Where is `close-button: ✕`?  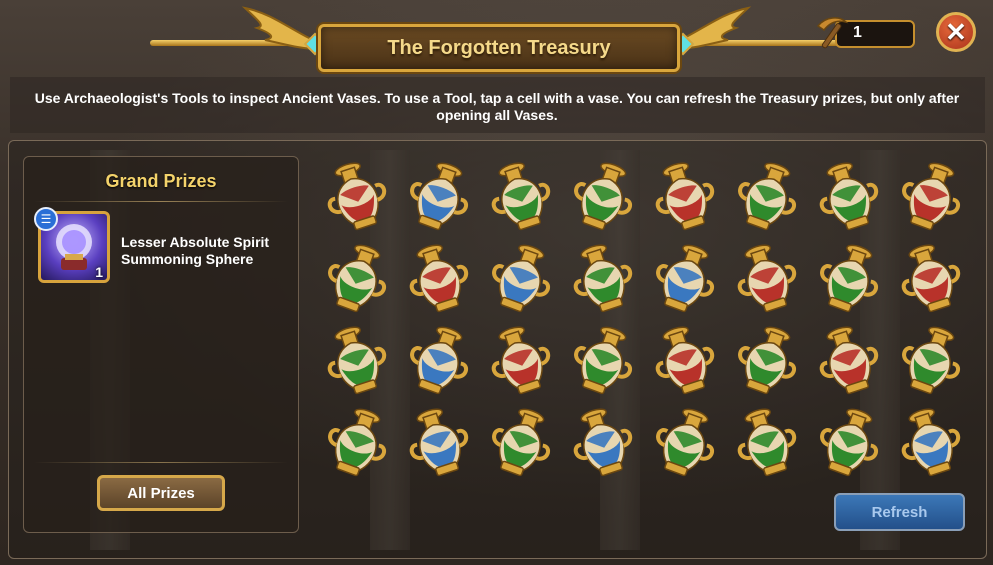
close-button: ✕ is located at coordinates (956, 32).